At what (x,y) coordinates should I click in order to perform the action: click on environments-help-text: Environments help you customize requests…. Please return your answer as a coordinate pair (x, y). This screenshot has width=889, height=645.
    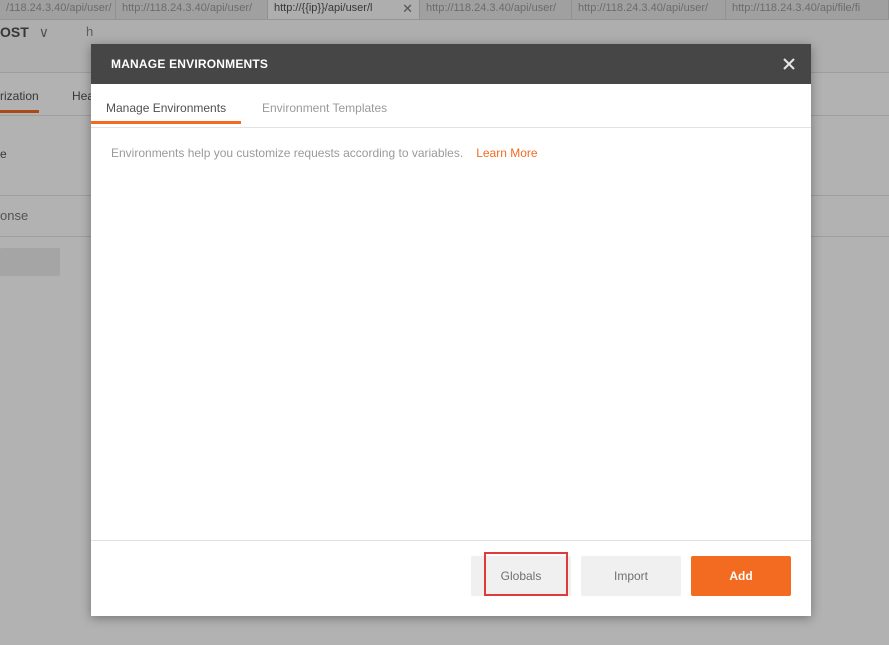
    Looking at the image, I should click on (324, 153).